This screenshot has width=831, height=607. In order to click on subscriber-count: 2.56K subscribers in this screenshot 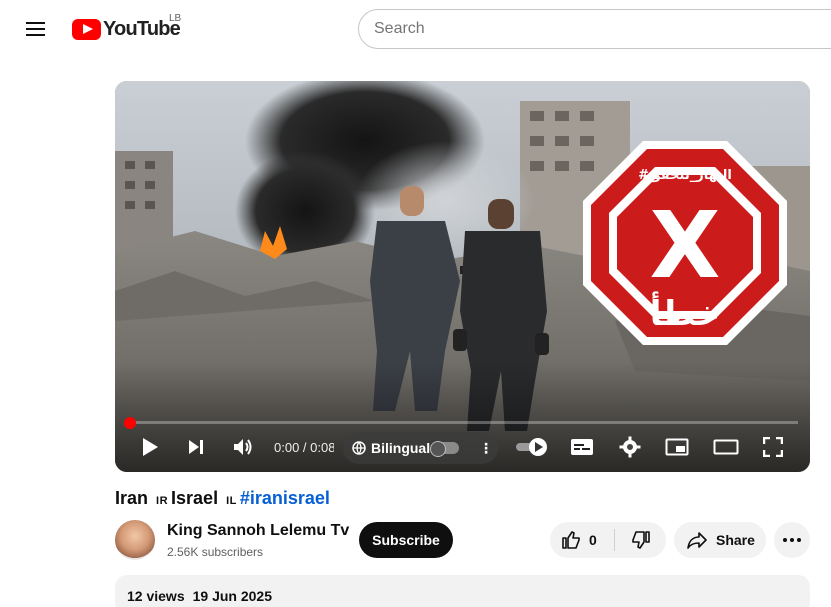, I will do `click(215, 552)`.